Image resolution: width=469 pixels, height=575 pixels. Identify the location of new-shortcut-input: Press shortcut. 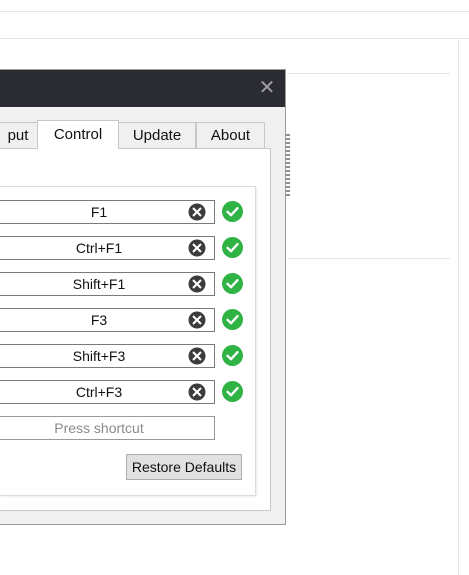
(107, 428).